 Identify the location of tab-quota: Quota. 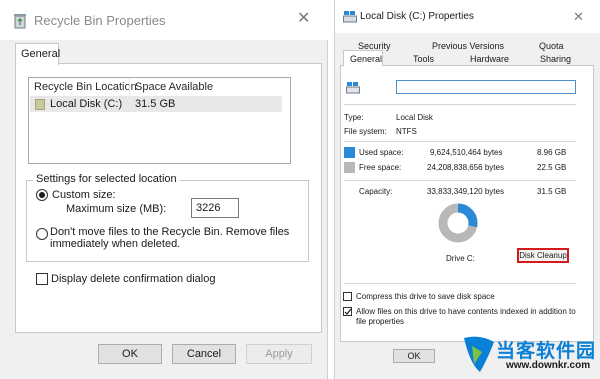
(551, 47).